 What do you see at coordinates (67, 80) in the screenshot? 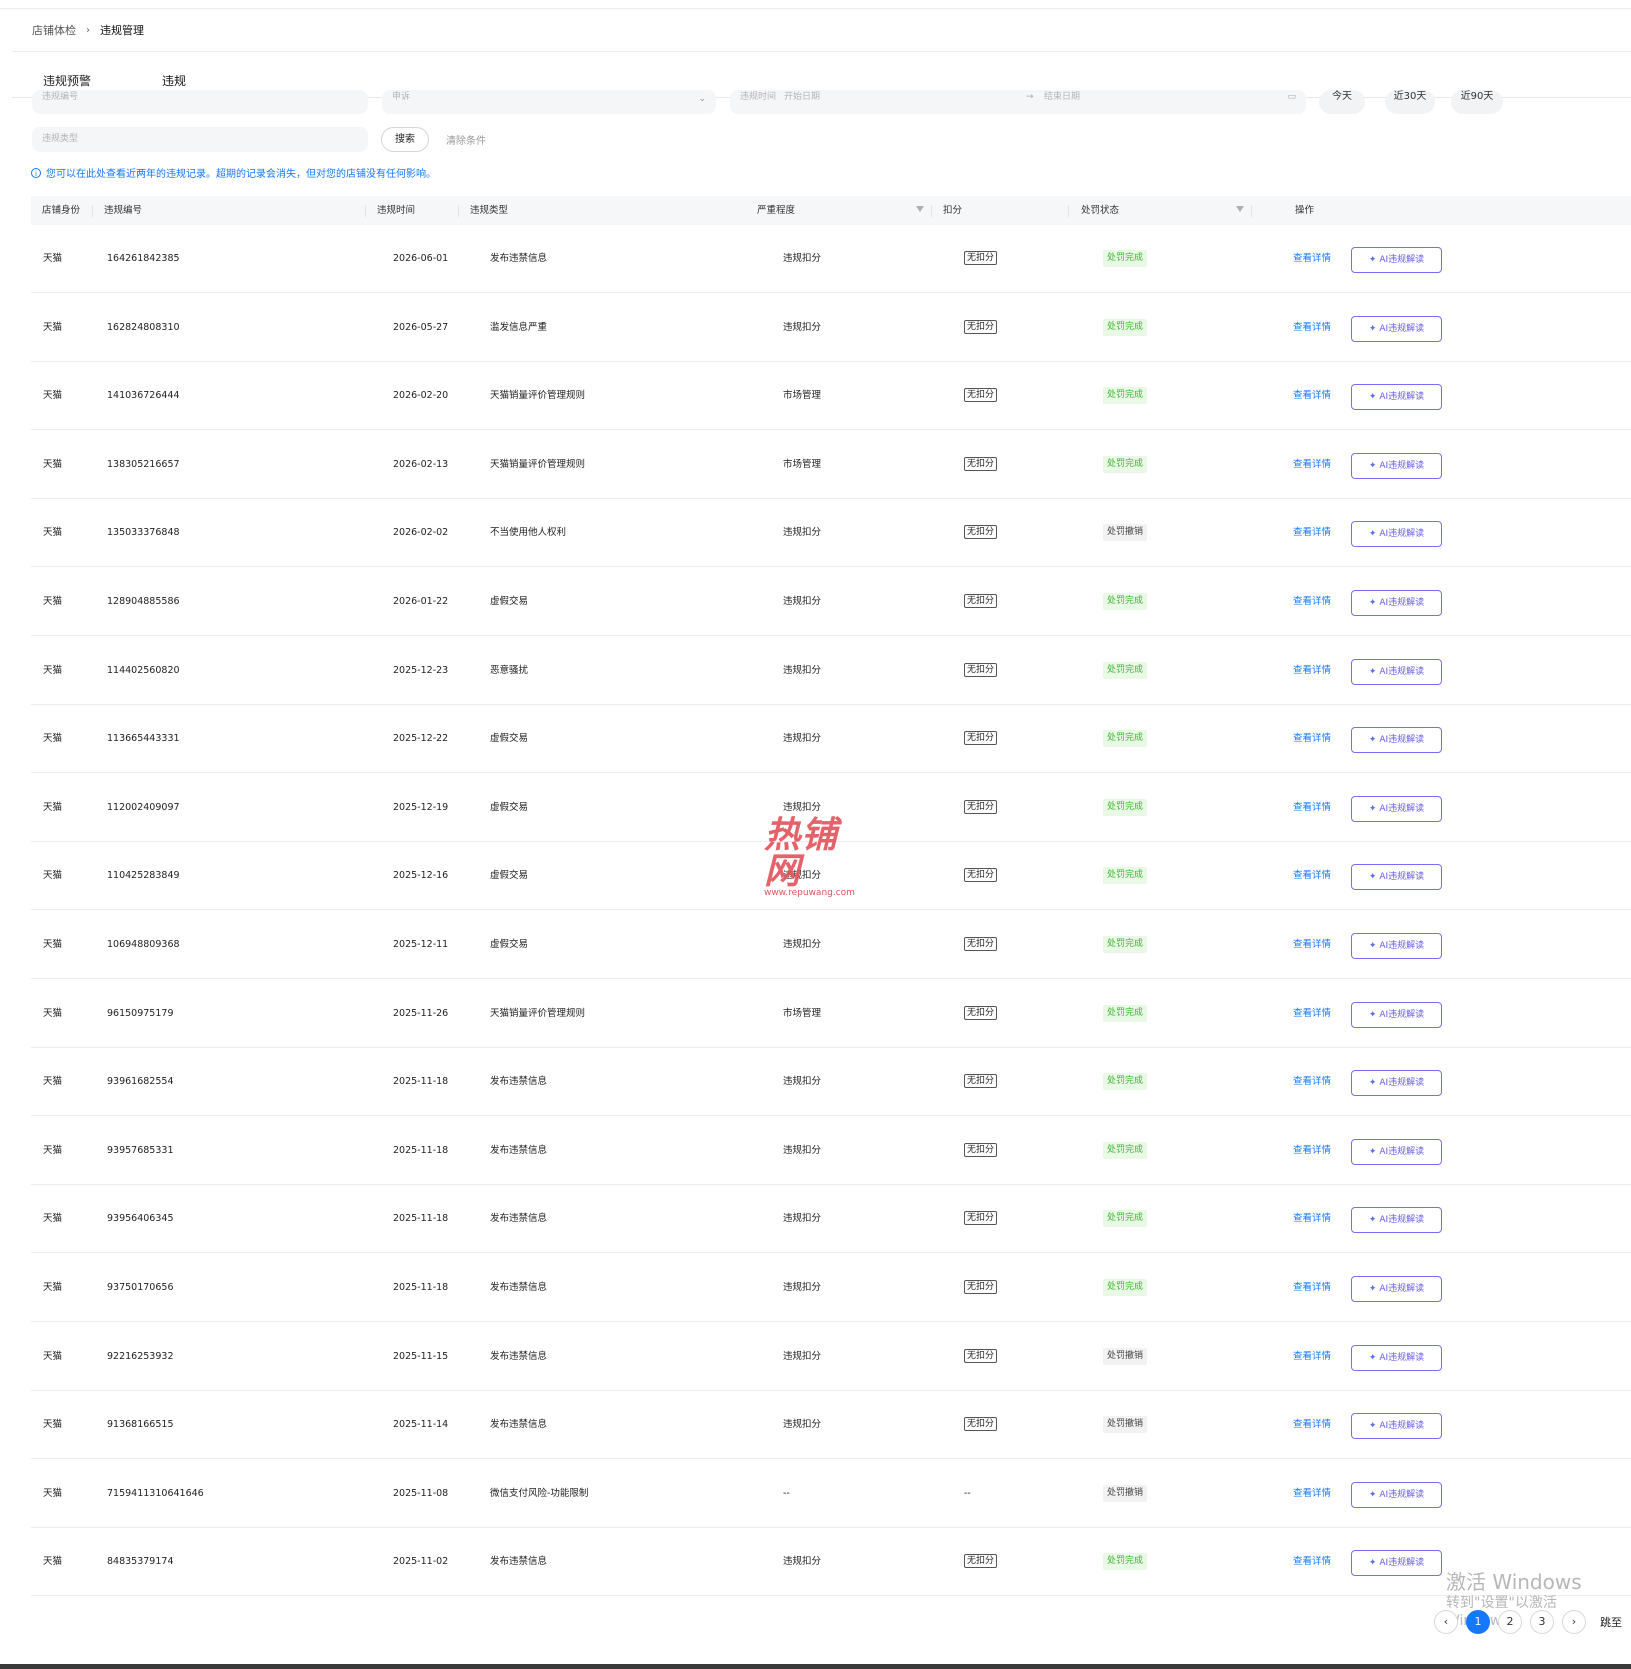
I see `tab-violation-warning: 违规预警` at bounding box center [67, 80].